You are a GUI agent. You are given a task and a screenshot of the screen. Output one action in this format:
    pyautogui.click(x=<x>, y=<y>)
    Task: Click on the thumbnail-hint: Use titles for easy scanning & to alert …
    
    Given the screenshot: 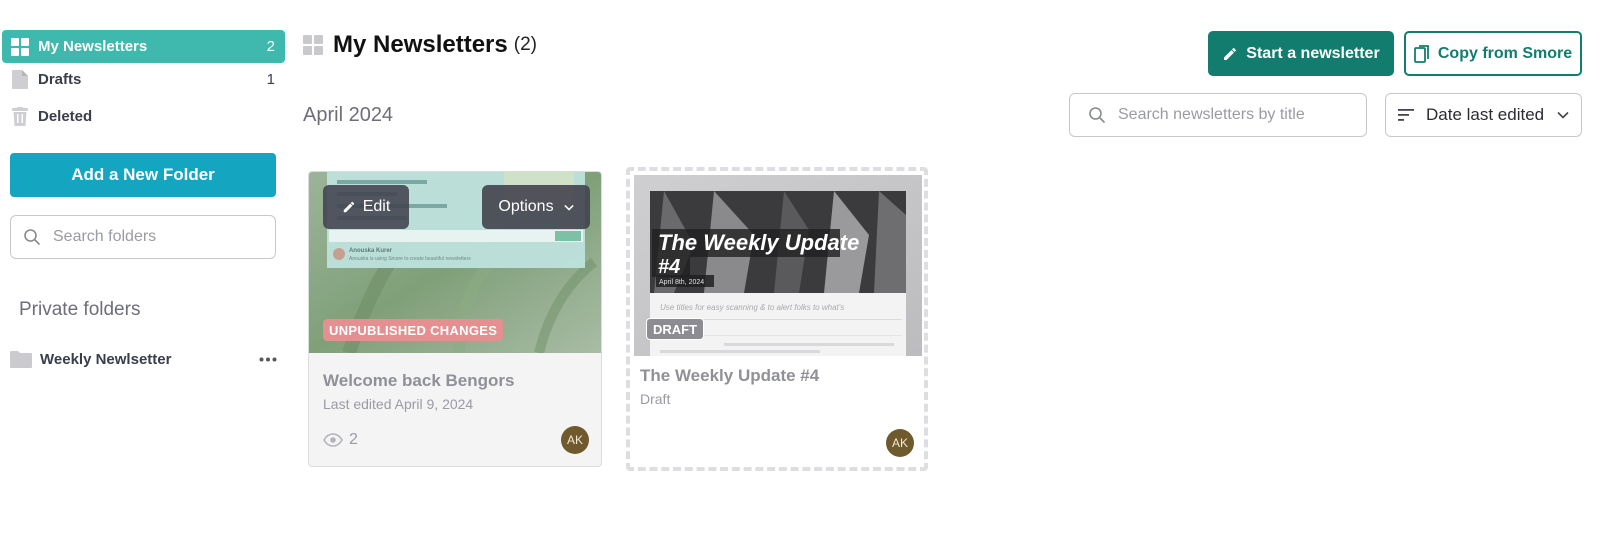 What is the action you would take?
    pyautogui.click(x=752, y=307)
    